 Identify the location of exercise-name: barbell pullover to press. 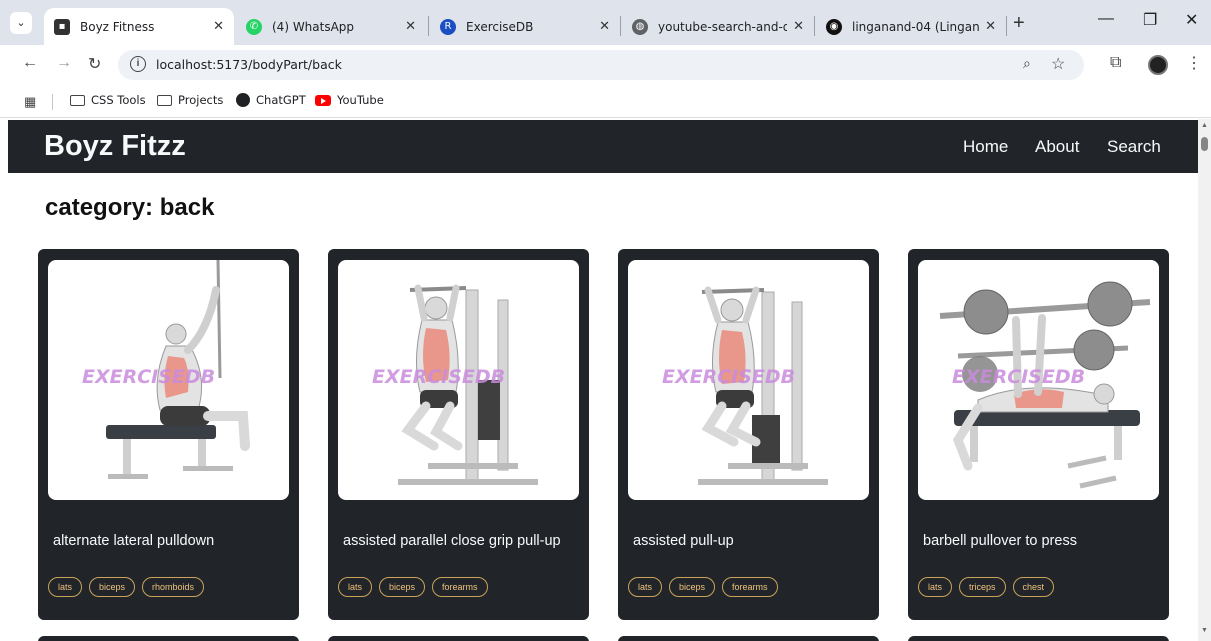
(1000, 541).